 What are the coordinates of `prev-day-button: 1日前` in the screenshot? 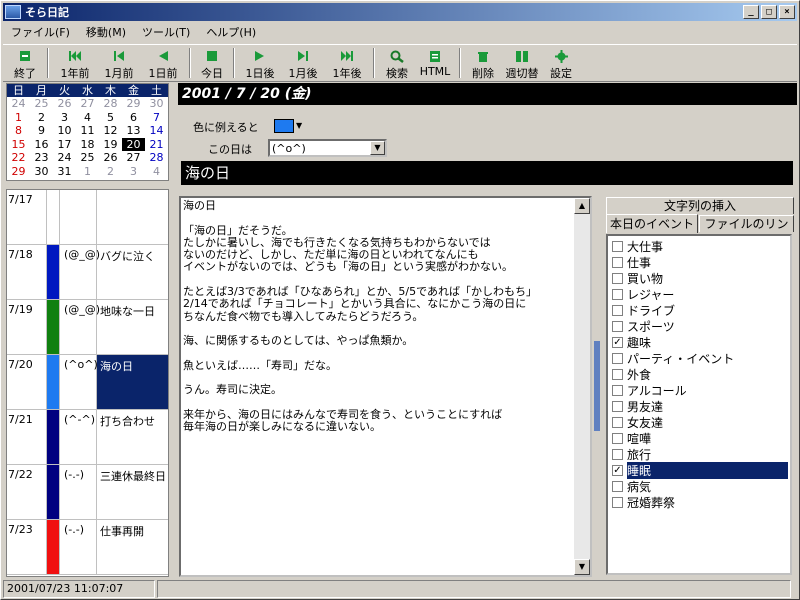 It's located at (163, 63).